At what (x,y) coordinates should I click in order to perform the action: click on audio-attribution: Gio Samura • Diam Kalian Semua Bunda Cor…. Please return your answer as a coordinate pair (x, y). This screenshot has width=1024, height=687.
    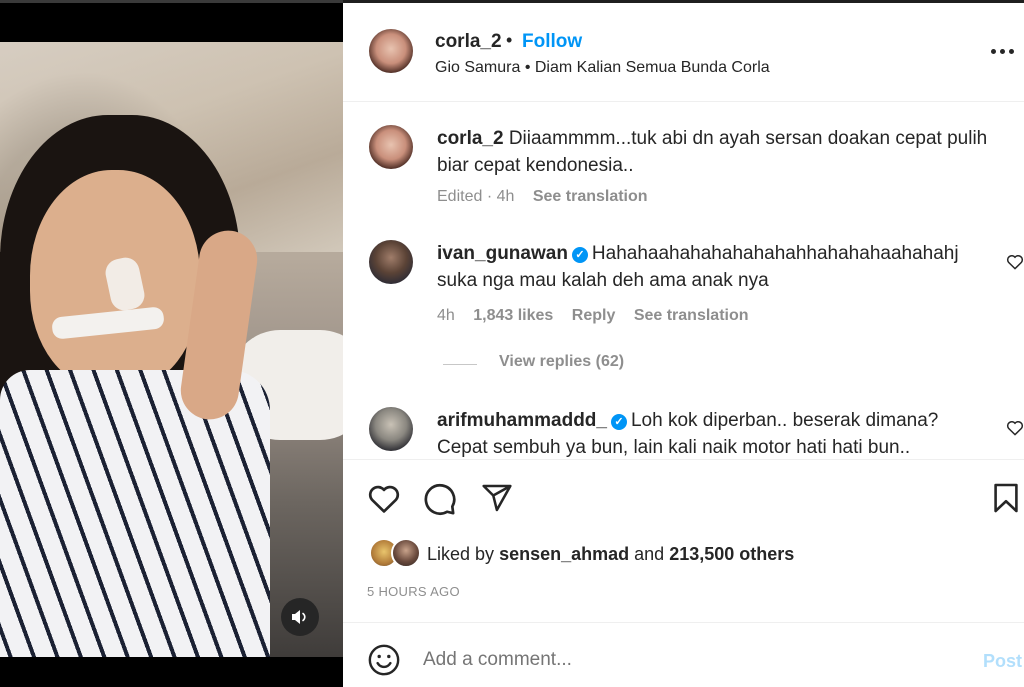
    Looking at the image, I should click on (602, 68).